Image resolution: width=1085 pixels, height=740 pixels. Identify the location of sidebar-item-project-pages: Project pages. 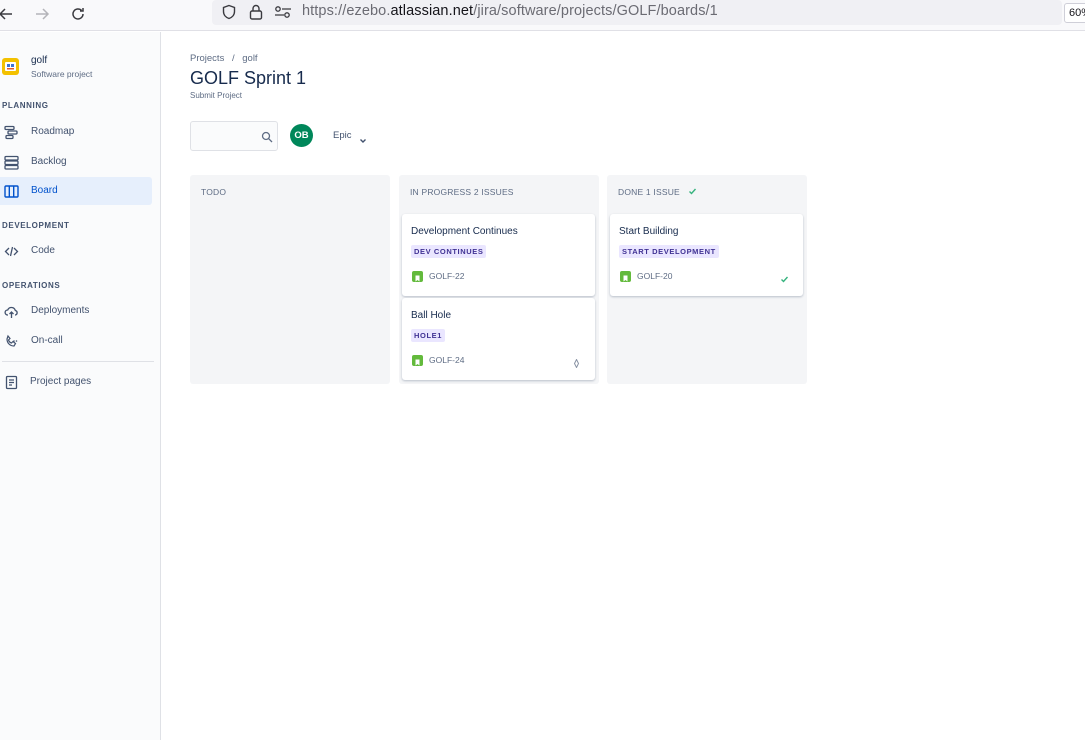
(76, 382).